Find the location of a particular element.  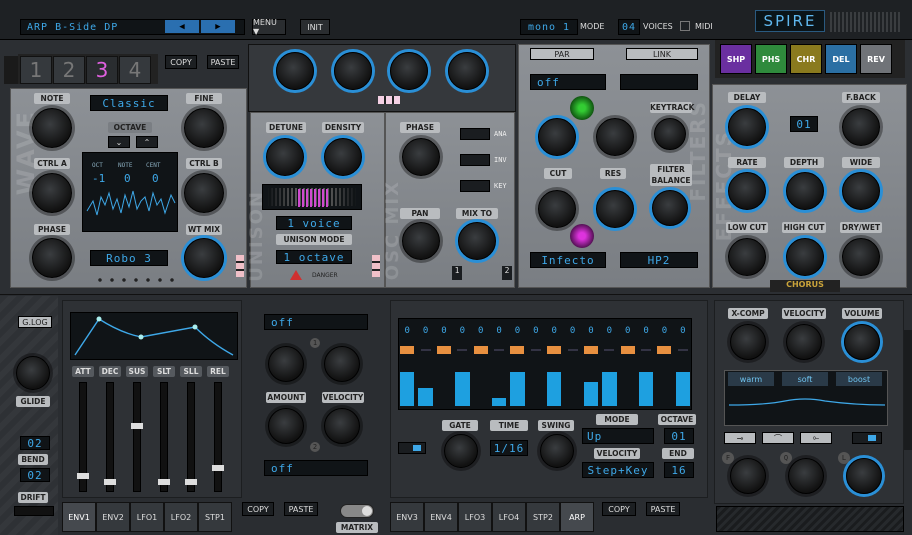

mode-display: mono 1 is located at coordinates (549, 27).